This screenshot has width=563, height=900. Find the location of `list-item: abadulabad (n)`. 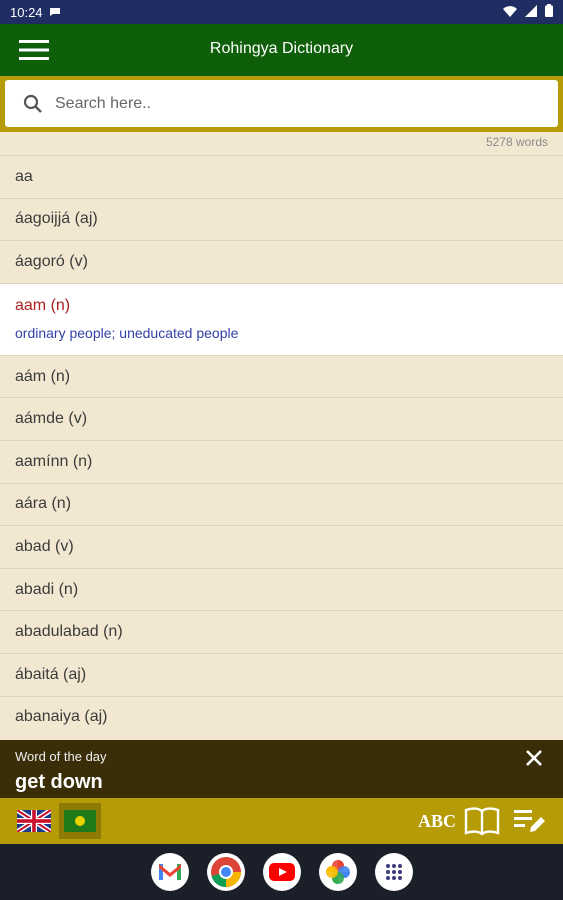

list-item: abadulabad (n) is located at coordinates (281, 631).